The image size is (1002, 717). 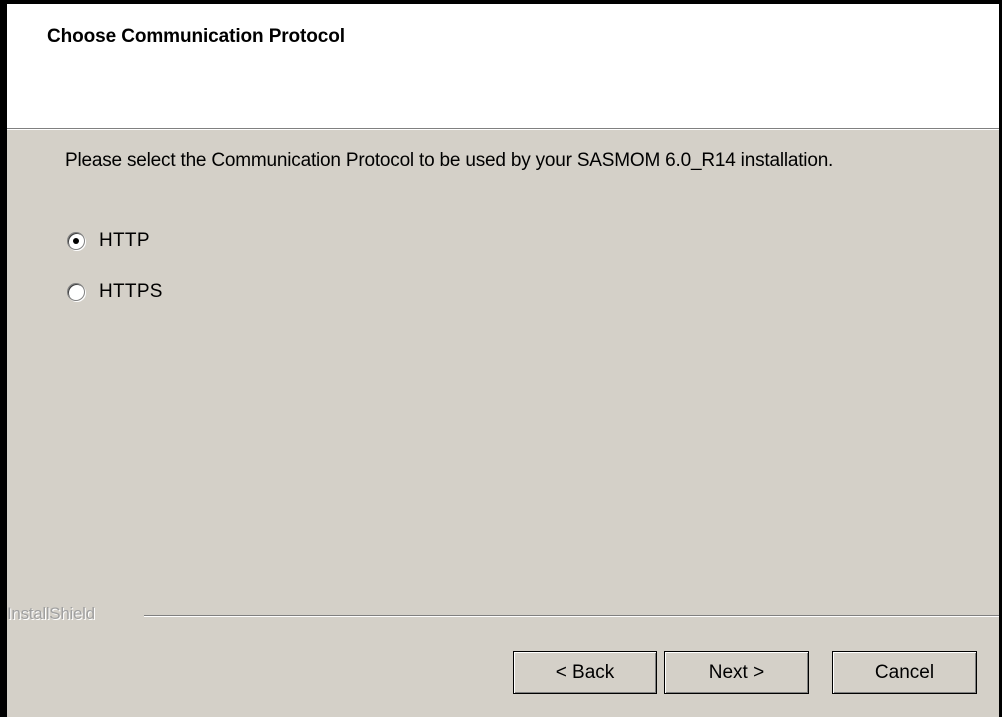 I want to click on radio-label-https: HTTPS, so click(x=131, y=292).